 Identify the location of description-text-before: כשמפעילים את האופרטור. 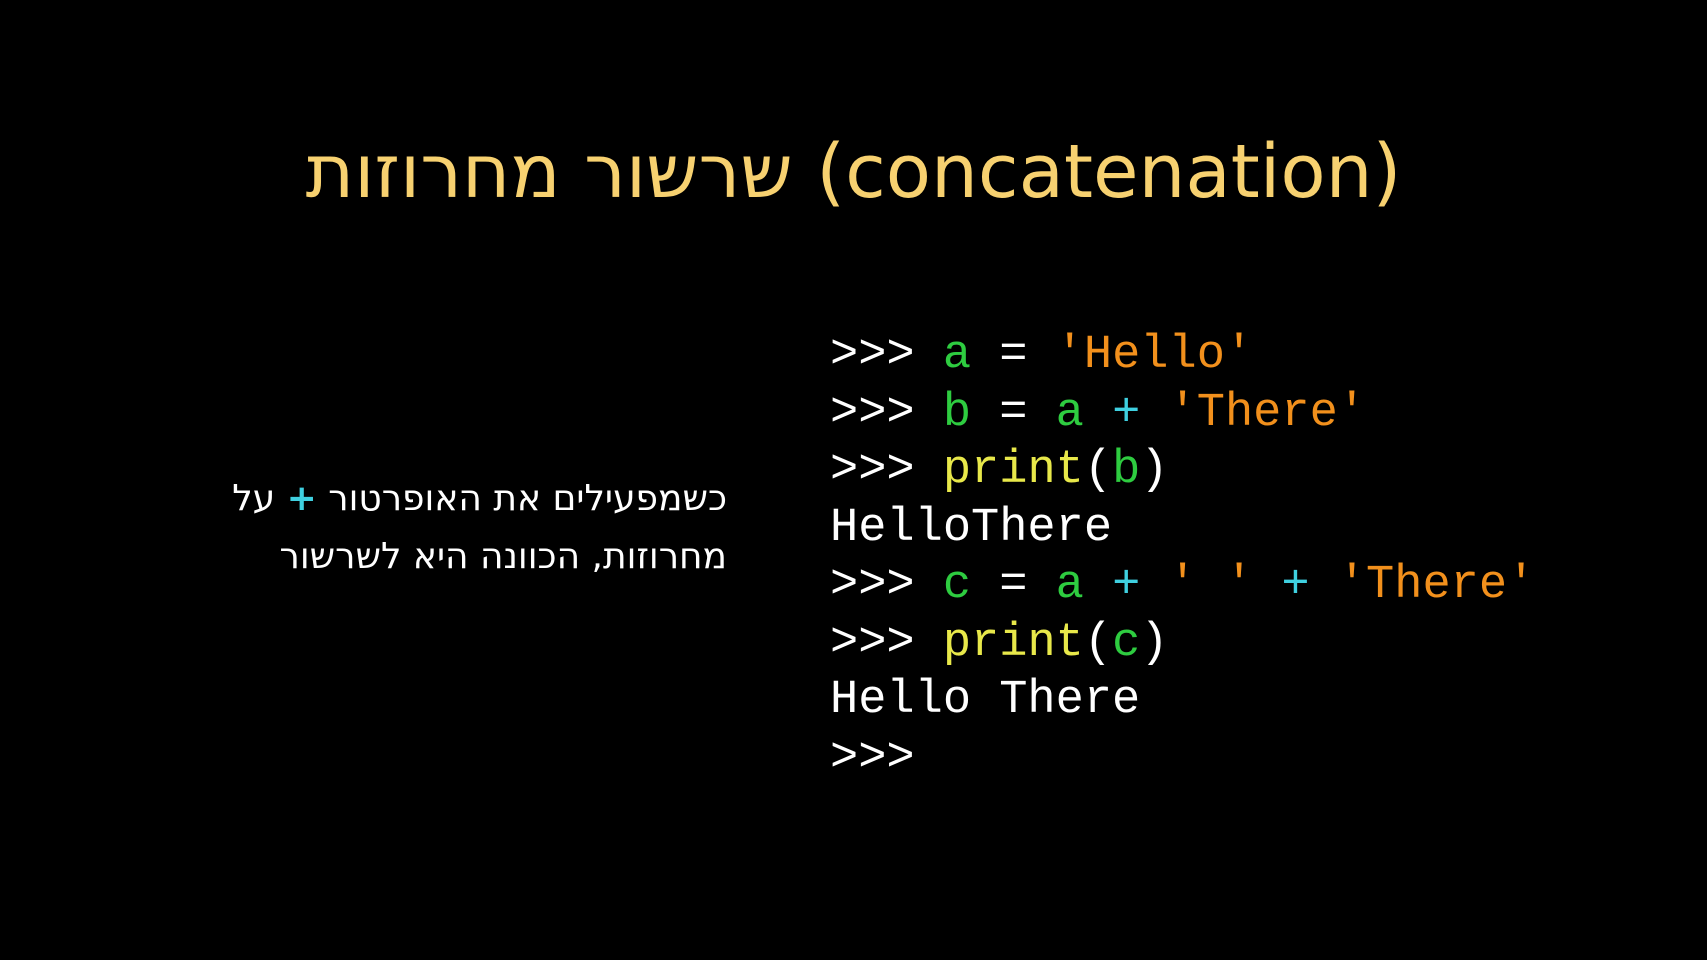
(521, 498).